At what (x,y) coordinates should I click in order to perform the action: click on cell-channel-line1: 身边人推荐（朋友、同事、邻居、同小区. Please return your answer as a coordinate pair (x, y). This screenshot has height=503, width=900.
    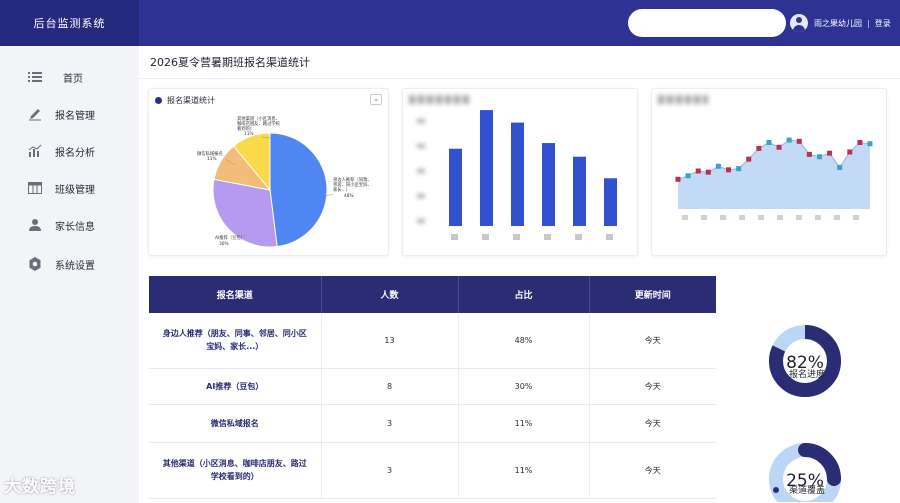
    Looking at the image, I should click on (234, 334).